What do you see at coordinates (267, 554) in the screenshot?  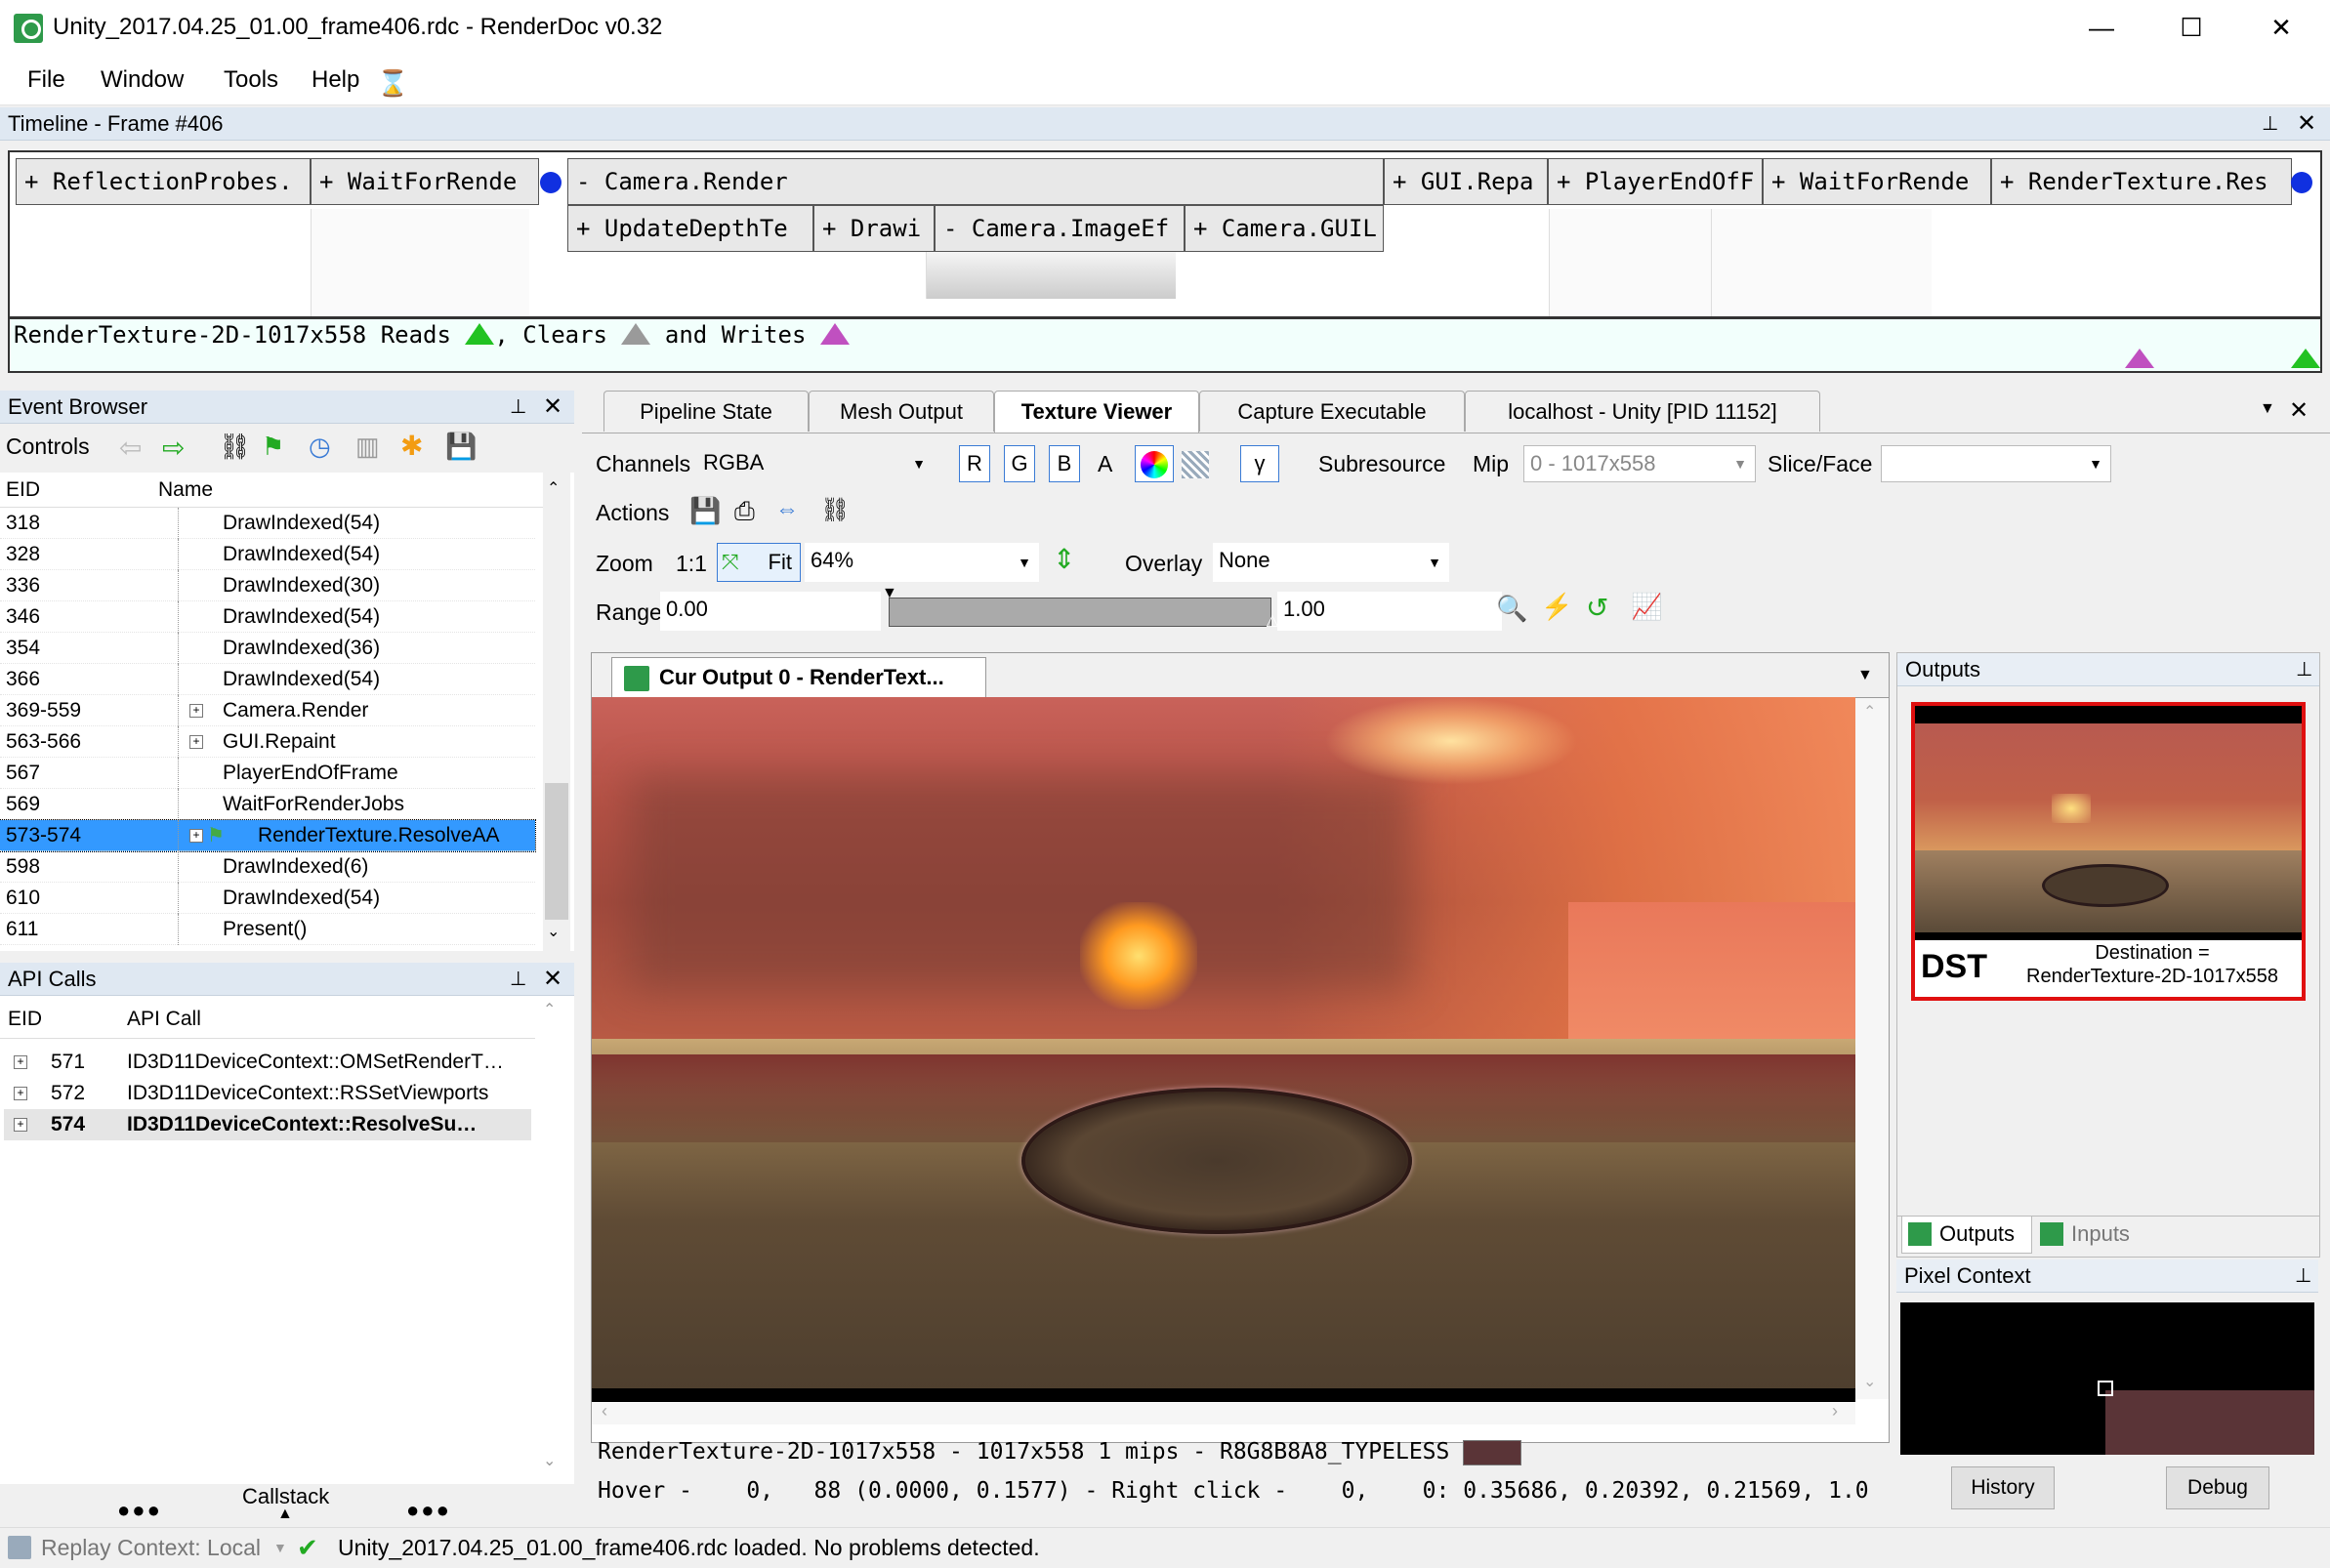 I see `event-row: 328 DrawIndexed(54)` at bounding box center [267, 554].